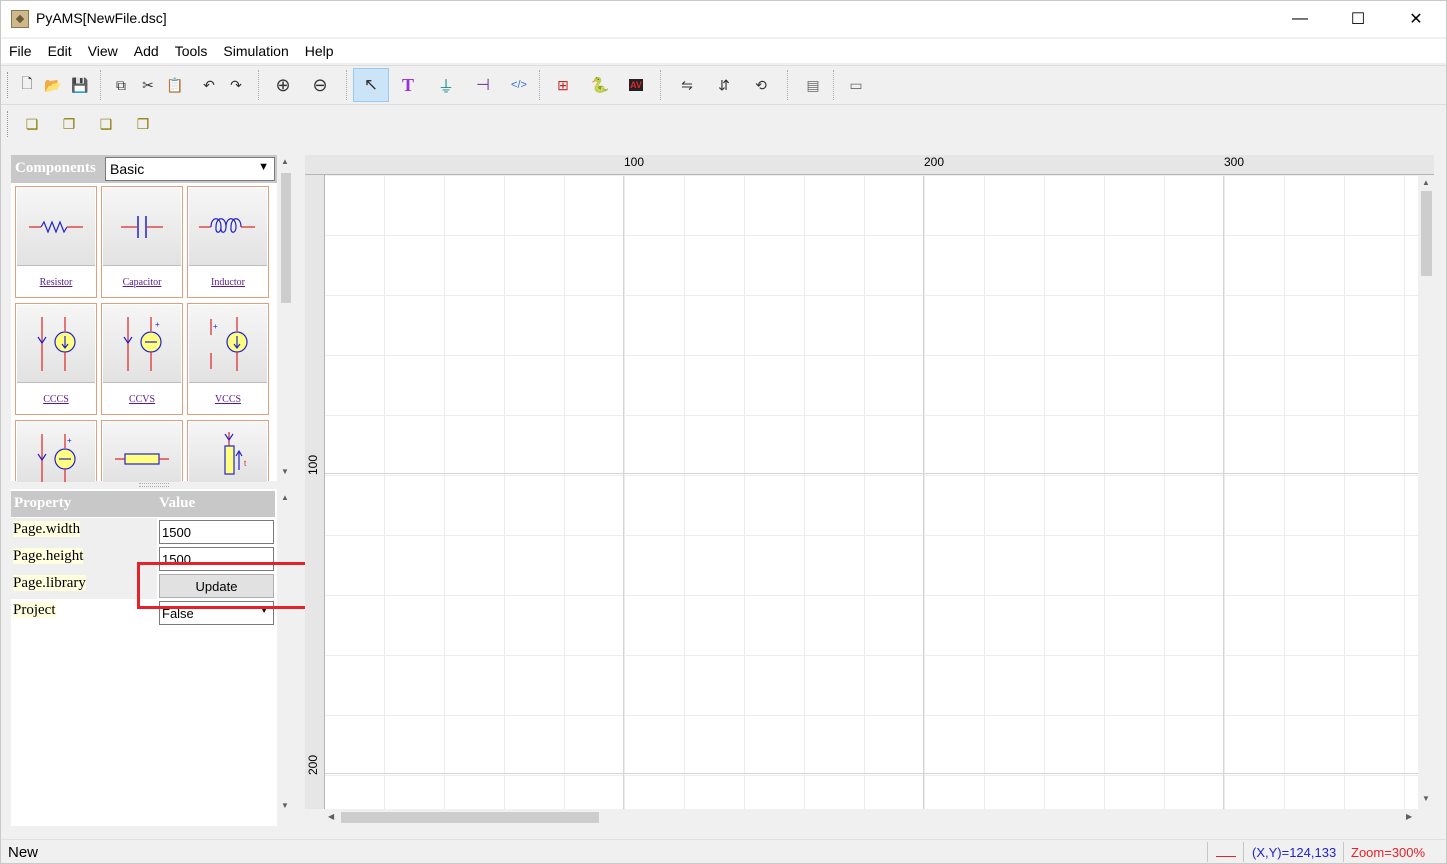  I want to click on library-select-value: Basic, so click(127, 169).